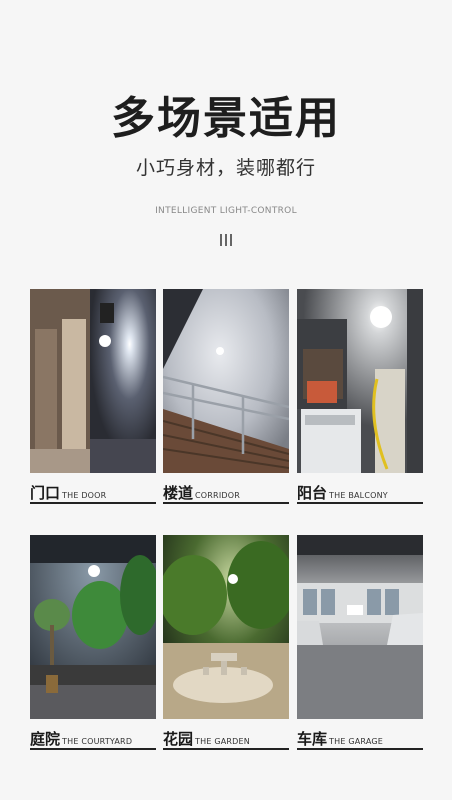 This screenshot has width=452, height=800. Describe the element at coordinates (226, 211) in the screenshot. I see `tagline: INTELLIGENT LIGHT-CONTROL` at that location.